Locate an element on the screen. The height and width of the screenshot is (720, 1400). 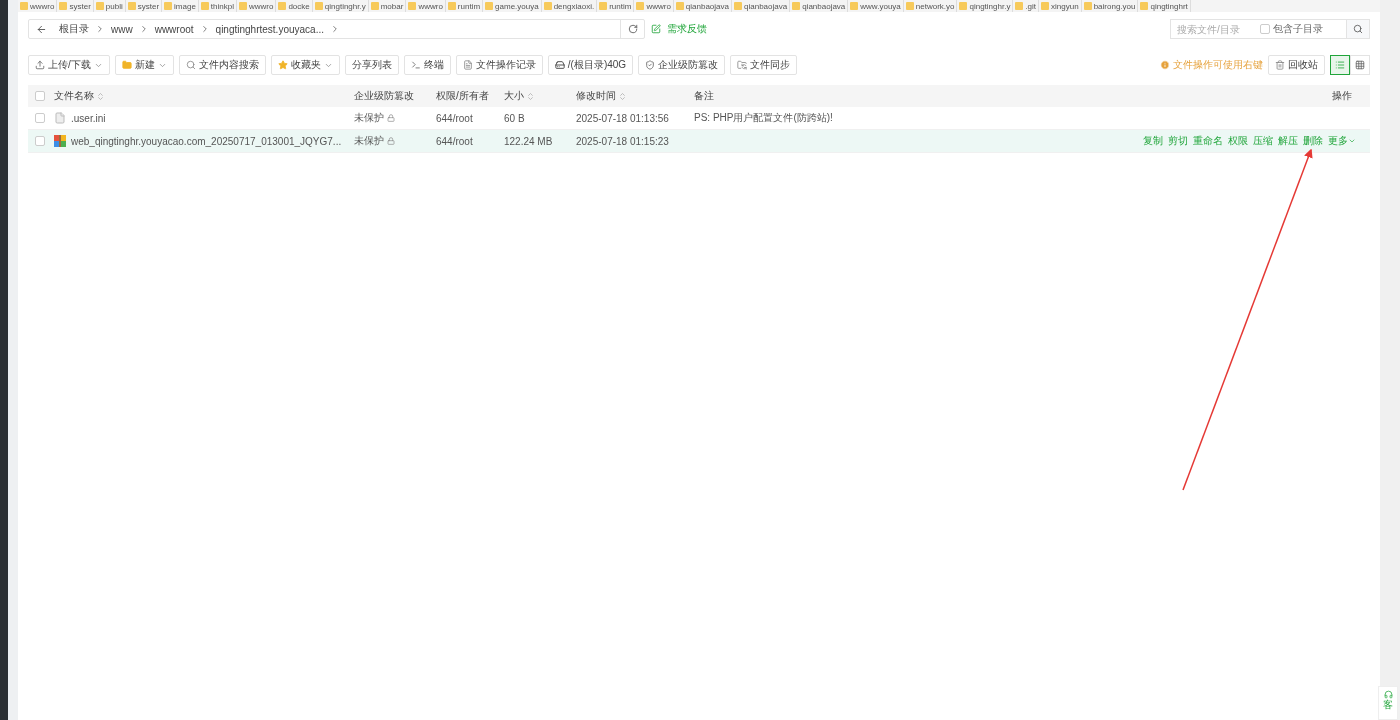
column-header: 修改时间 is located at coordinates (635, 96).